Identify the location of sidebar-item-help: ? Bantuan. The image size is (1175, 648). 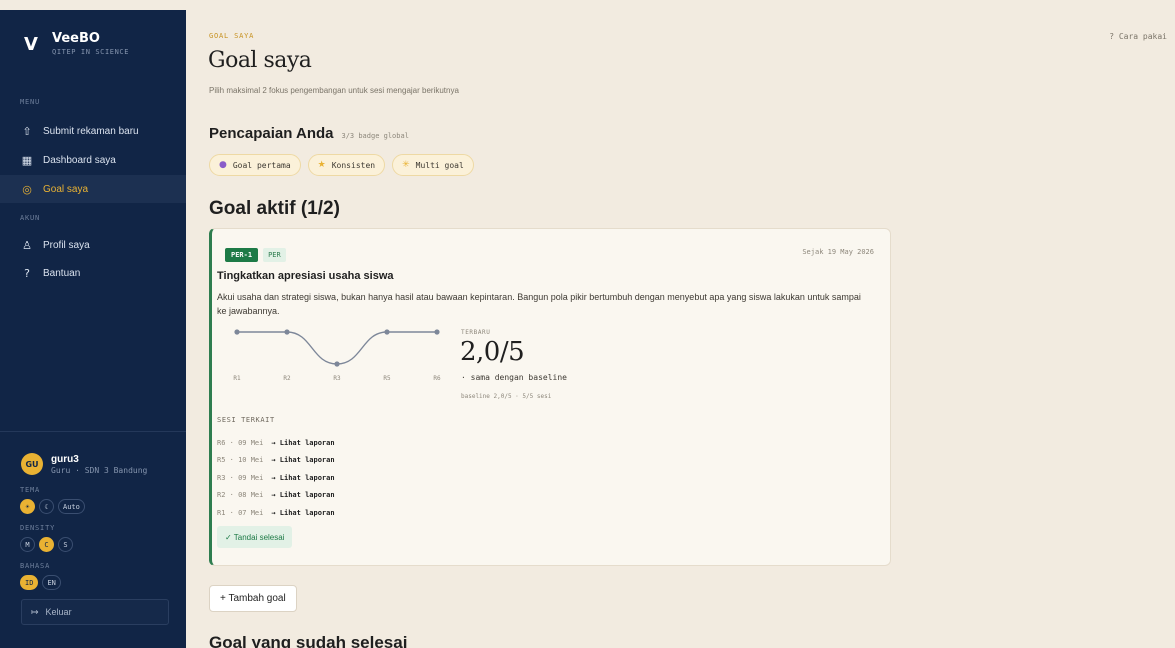
(93, 273).